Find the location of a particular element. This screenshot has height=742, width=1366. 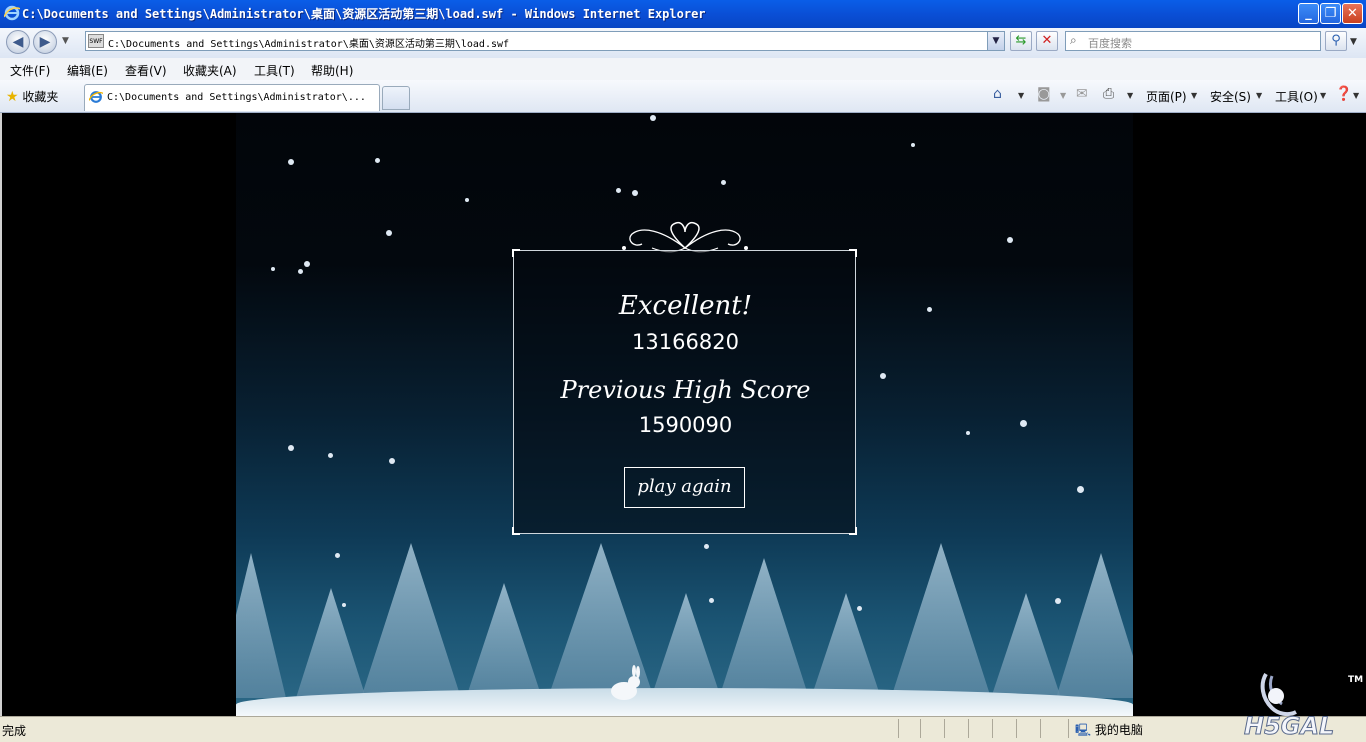

search-input: ⌕ 百度搜索 is located at coordinates (1193, 41).